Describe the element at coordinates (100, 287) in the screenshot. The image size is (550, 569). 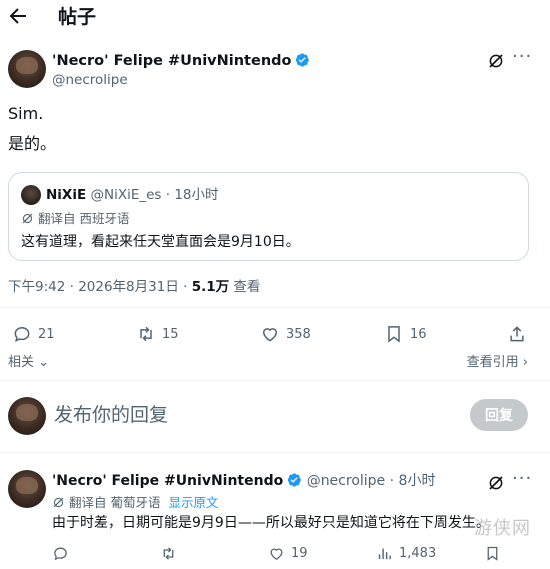
I see `timestamp-text: 下午9:42 · 2026年8月31日 ·` at that location.